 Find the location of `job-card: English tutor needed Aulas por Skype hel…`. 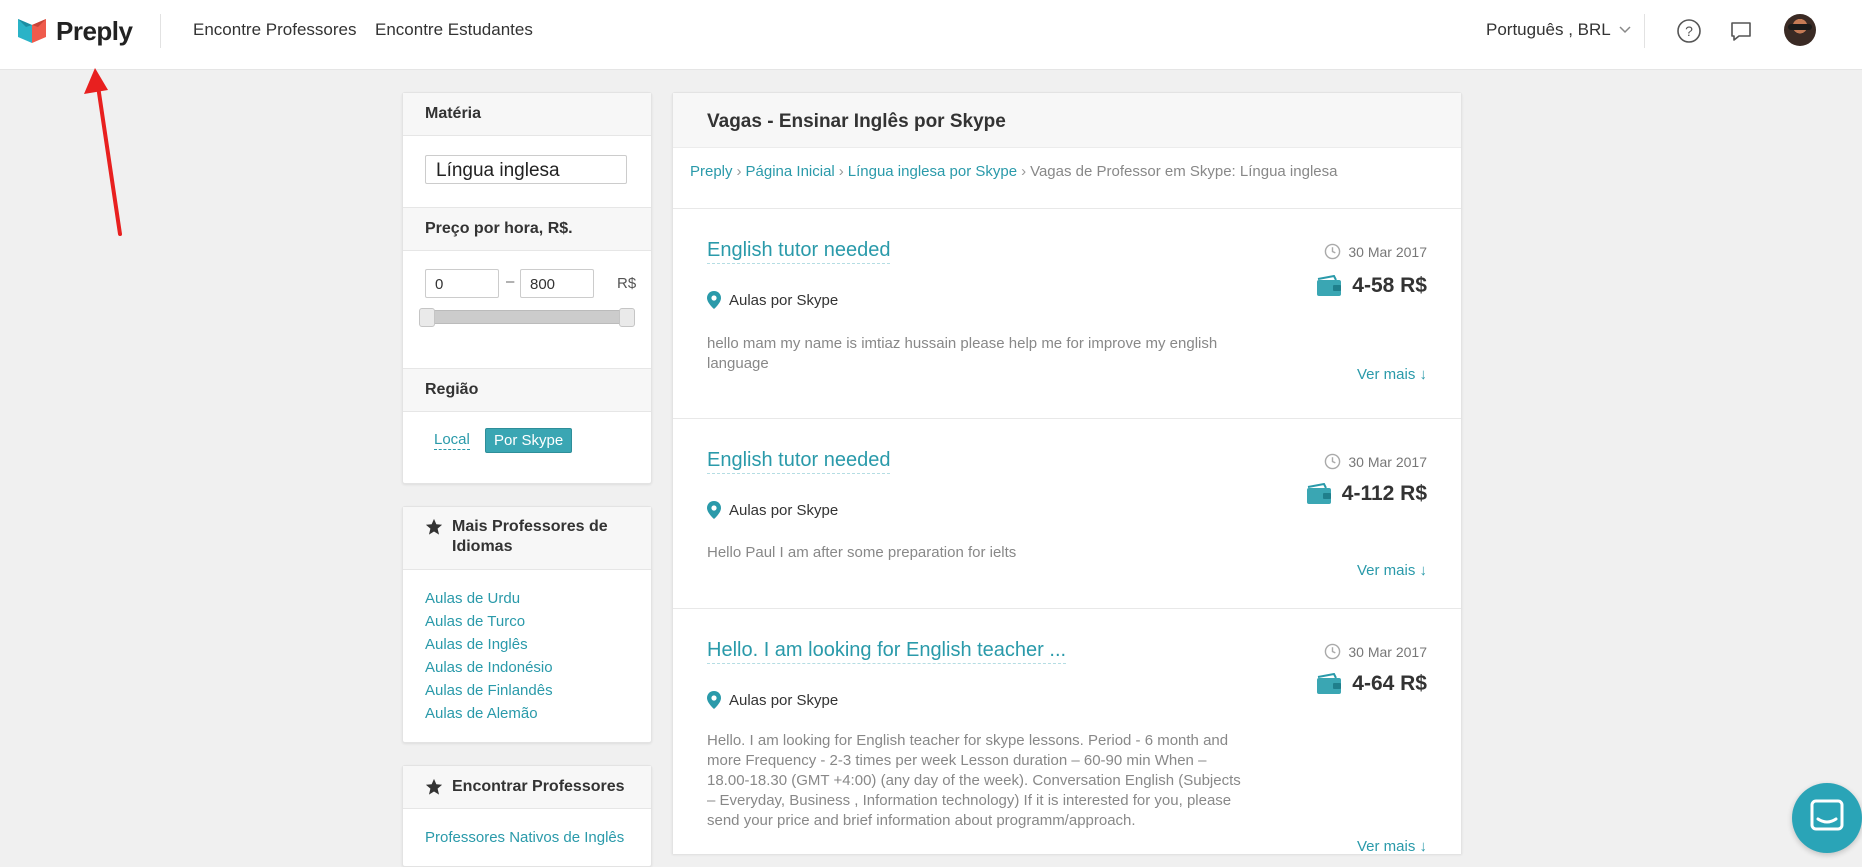

job-card: English tutor needed Aulas por Skype hel… is located at coordinates (1067, 313).